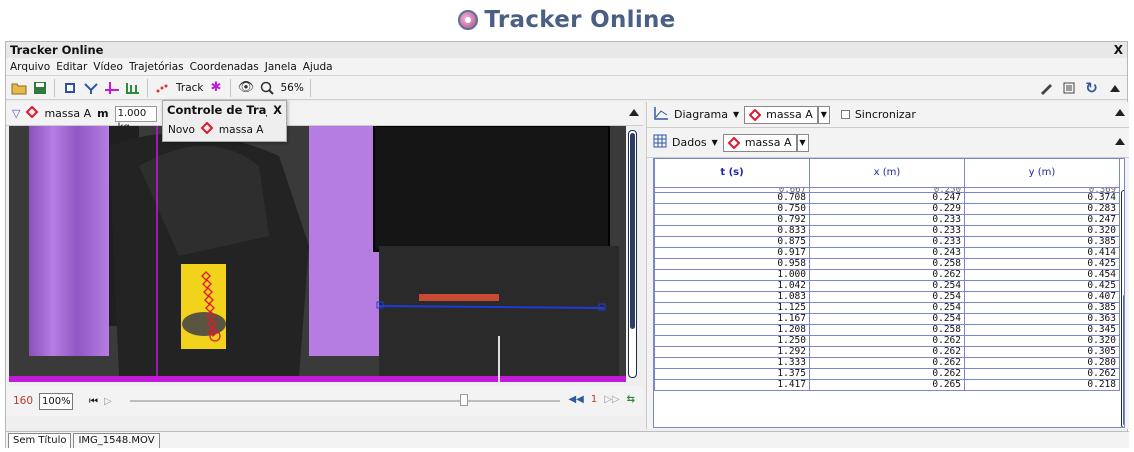 Image resolution: width=1134 pixels, height=452 pixels. What do you see at coordinates (1045, 87) in the screenshot?
I see `pencil-drawing-icon` at bounding box center [1045, 87].